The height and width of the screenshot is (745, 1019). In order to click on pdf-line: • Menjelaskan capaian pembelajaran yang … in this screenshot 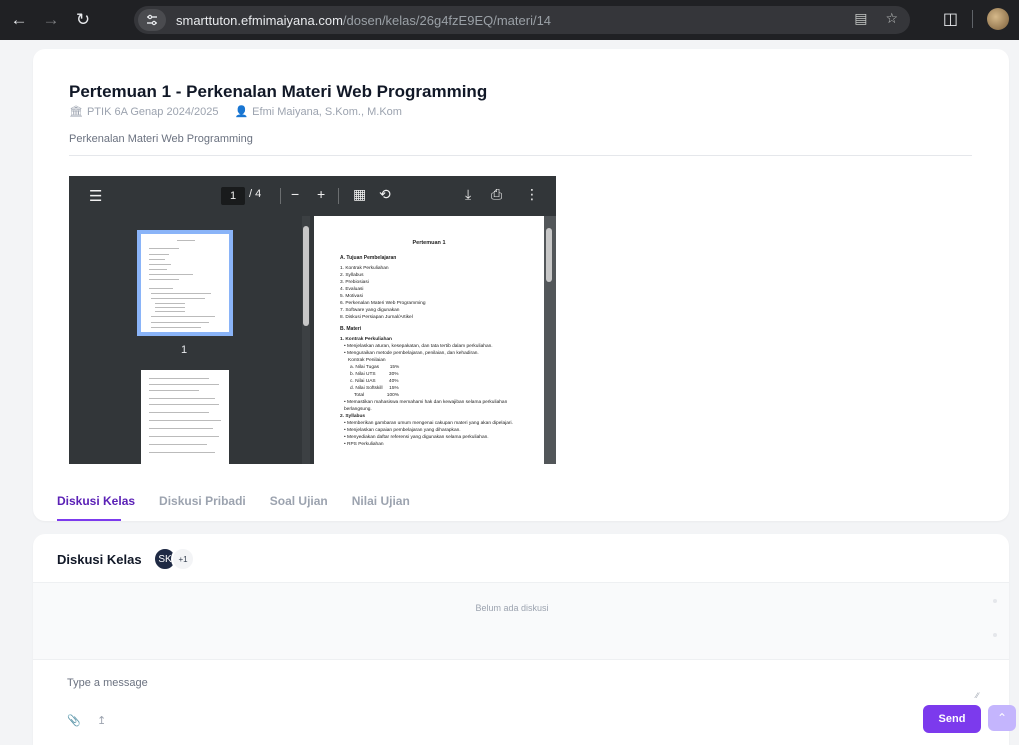, I will do `click(402, 430)`.